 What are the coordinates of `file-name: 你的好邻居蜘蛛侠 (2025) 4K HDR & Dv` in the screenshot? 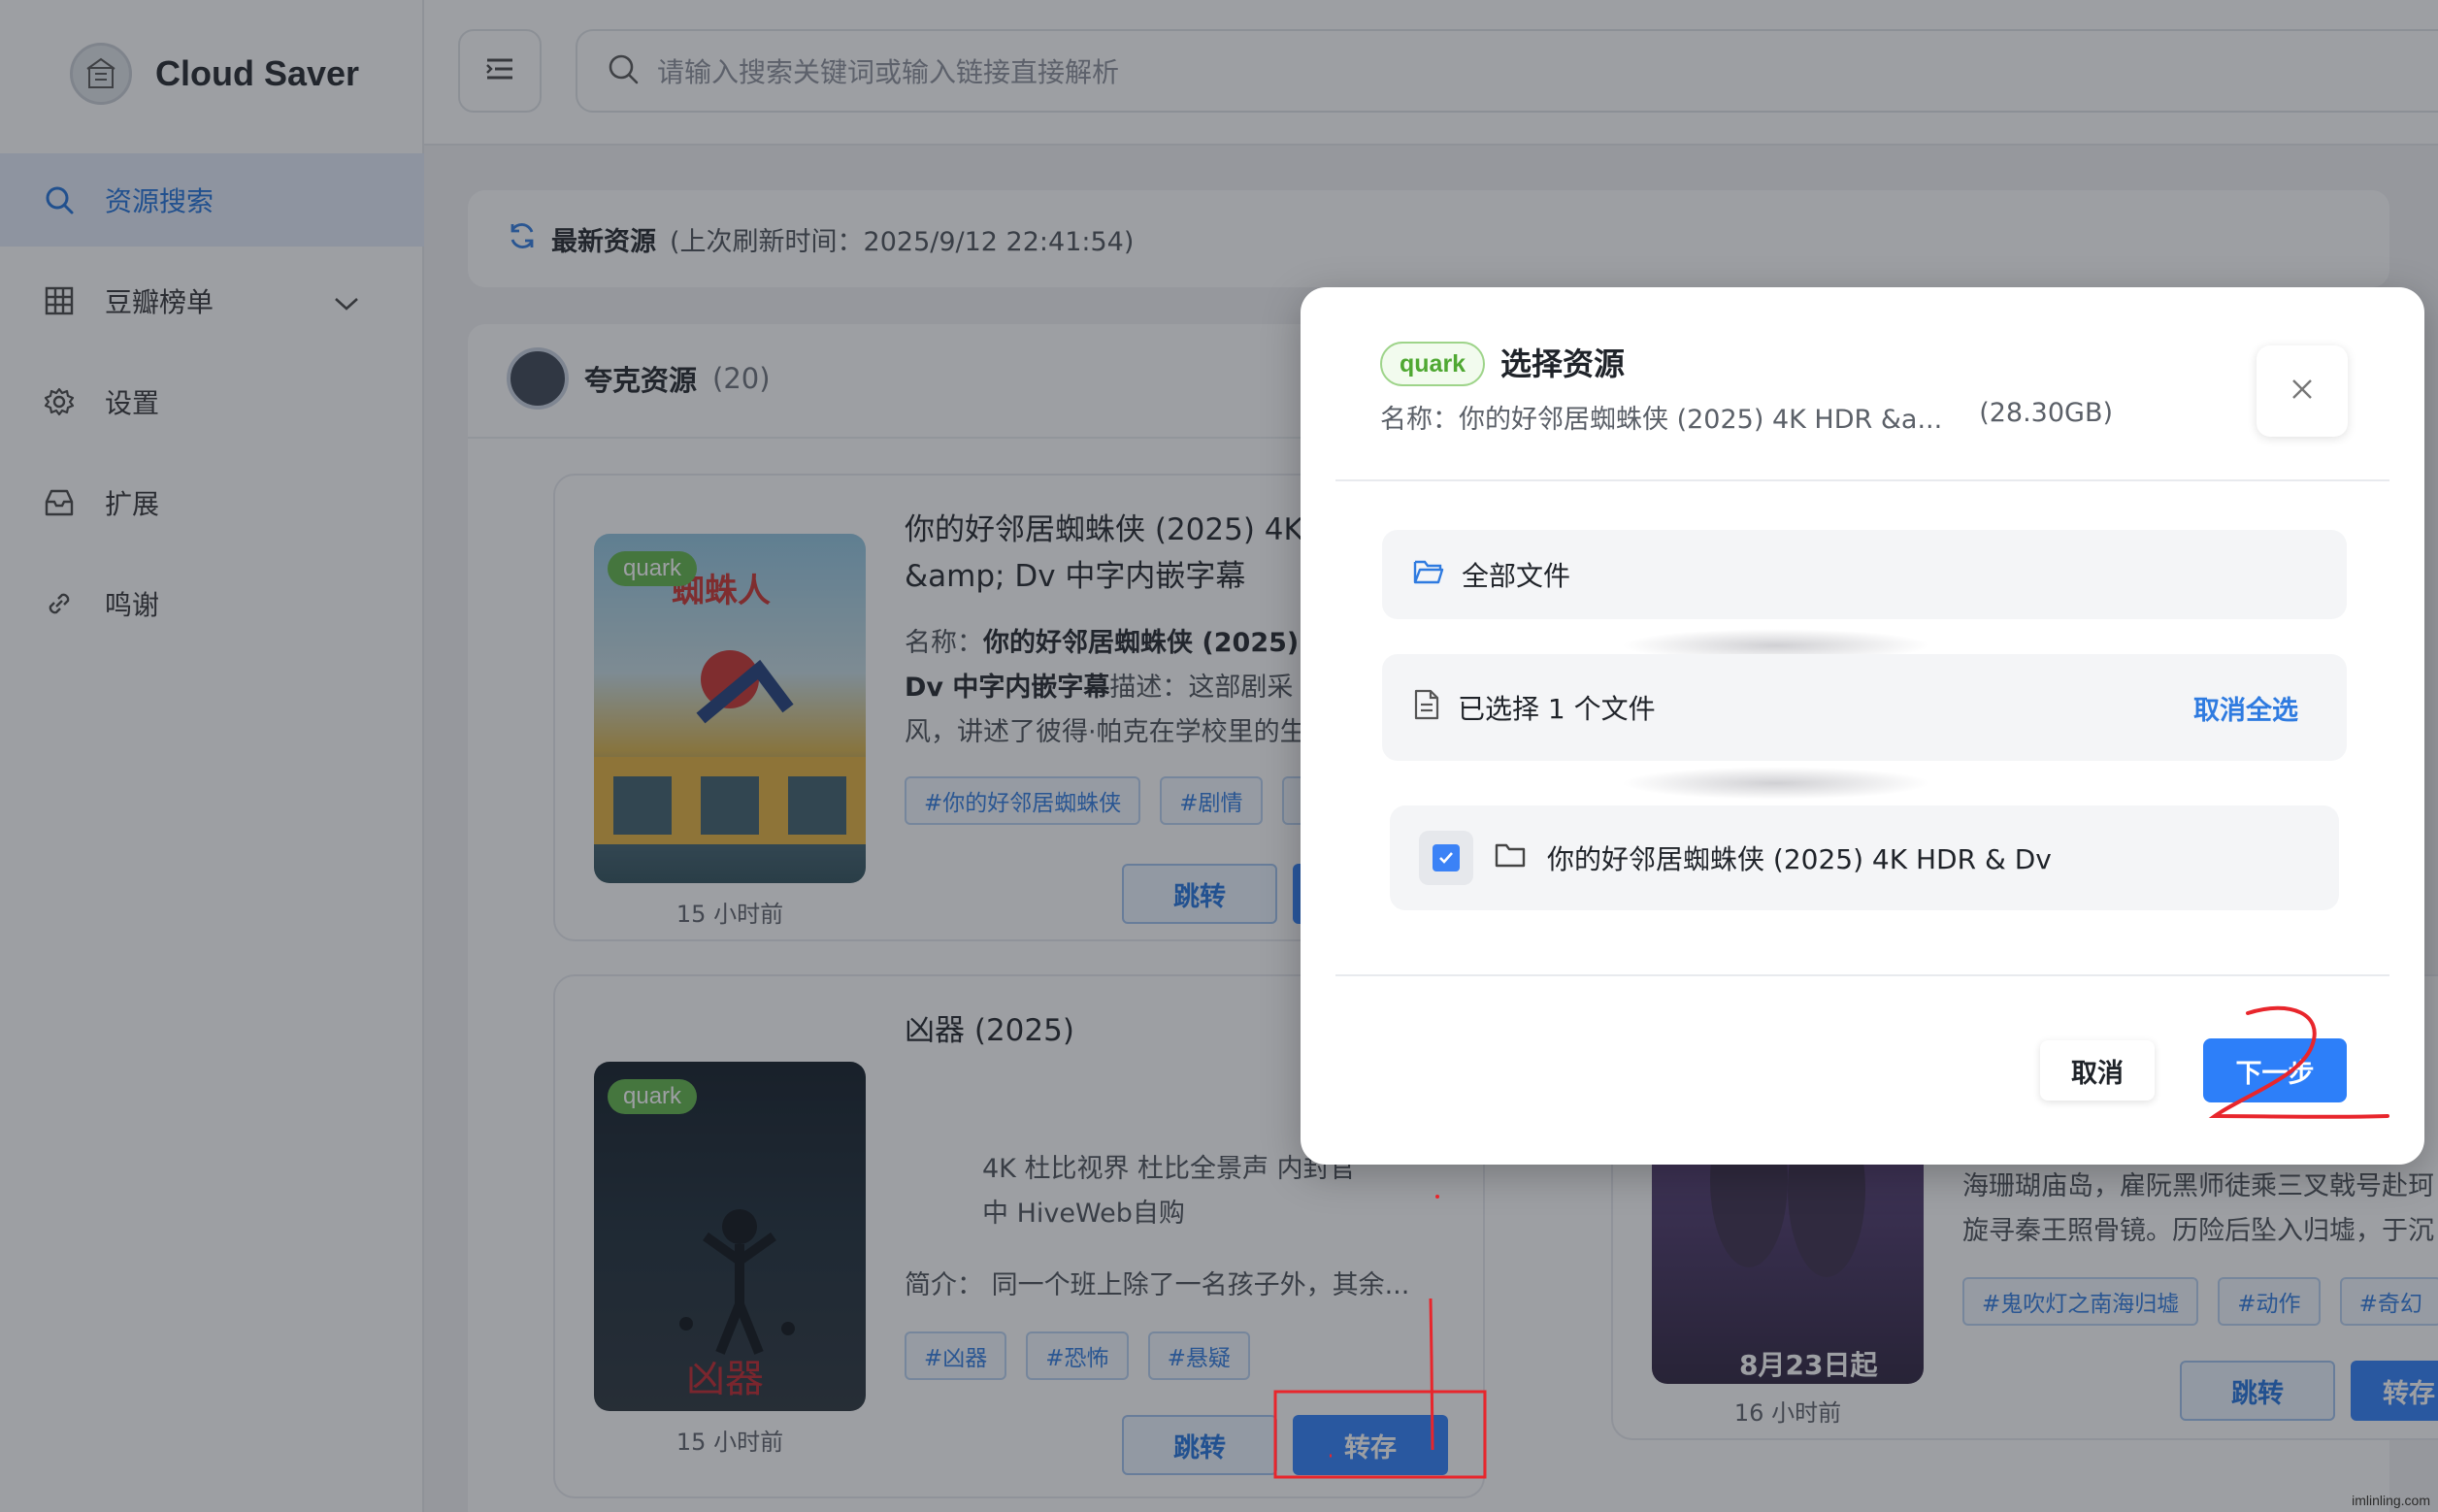 It's located at (1799, 859).